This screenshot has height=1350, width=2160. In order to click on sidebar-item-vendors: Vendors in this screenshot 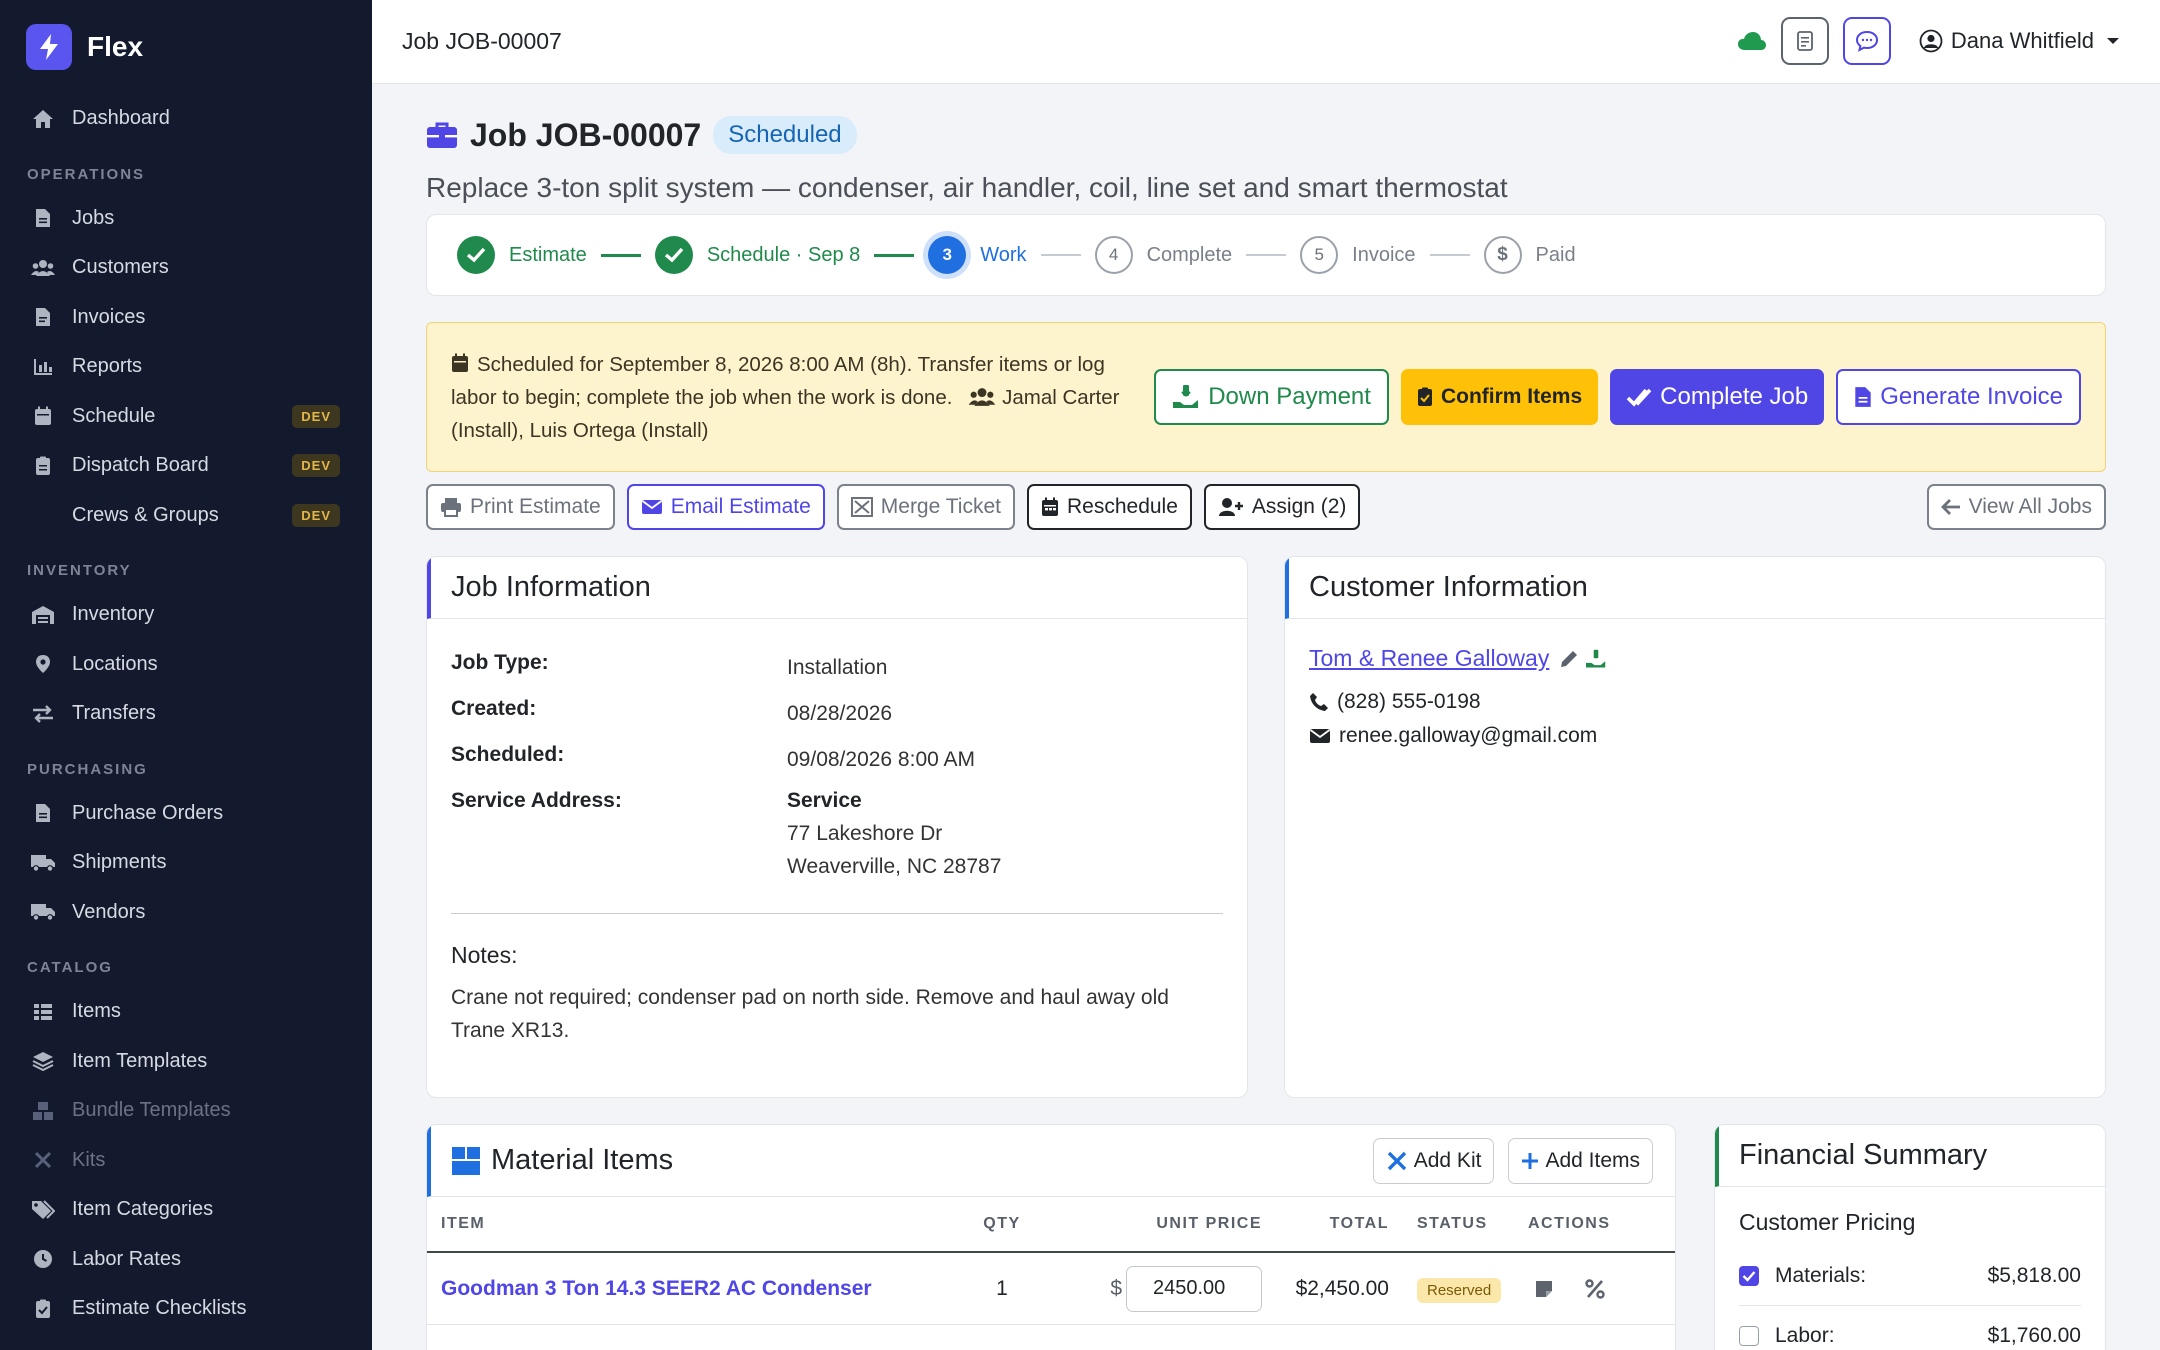, I will do `click(186, 913)`.